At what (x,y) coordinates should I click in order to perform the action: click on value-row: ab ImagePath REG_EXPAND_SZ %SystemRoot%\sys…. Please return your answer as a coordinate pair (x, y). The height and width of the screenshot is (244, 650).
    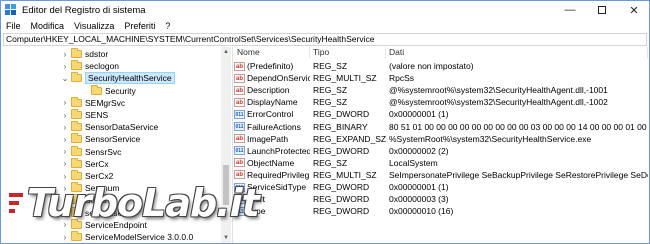
    Looking at the image, I should click on (441, 139).